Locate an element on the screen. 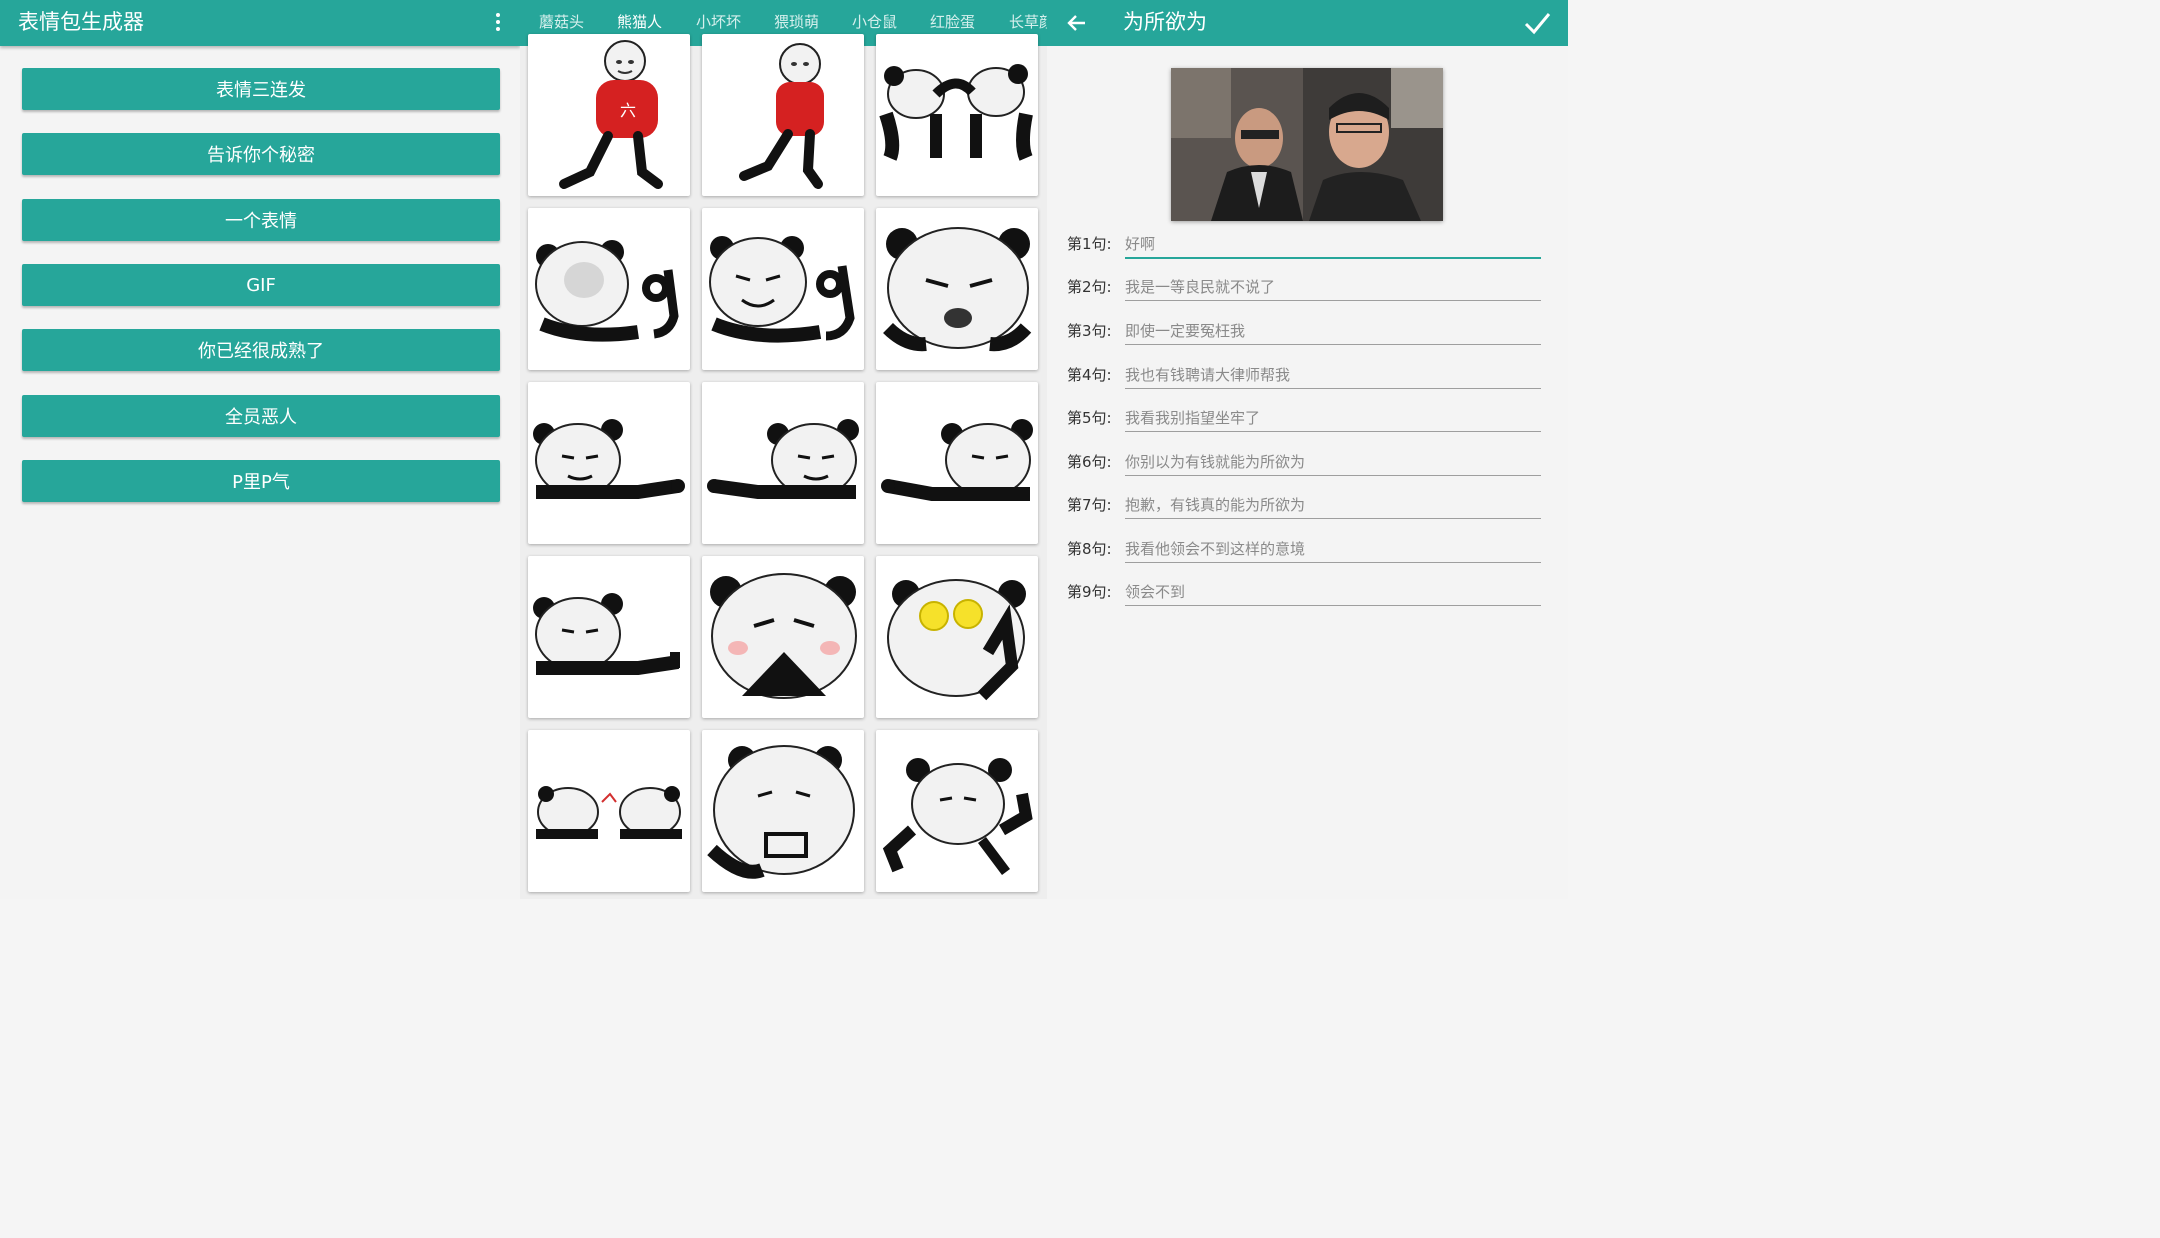 The image size is (2160, 1238). svg-text: 六 is located at coordinates (628, 110).